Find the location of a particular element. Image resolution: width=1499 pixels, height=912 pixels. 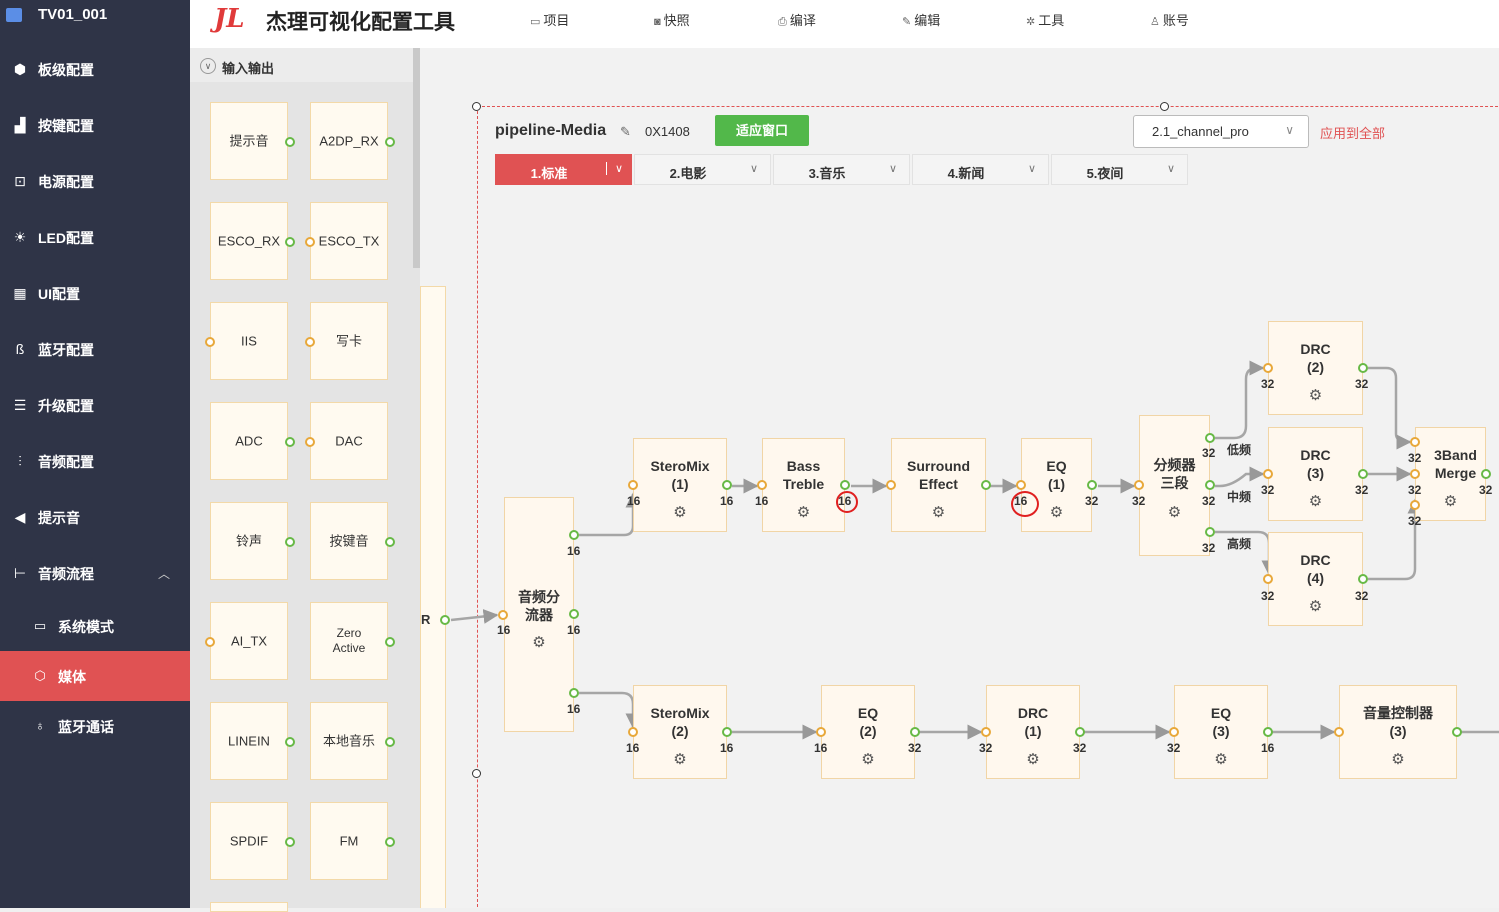

tab-news: 4.新闻 ∨ is located at coordinates (980, 169).